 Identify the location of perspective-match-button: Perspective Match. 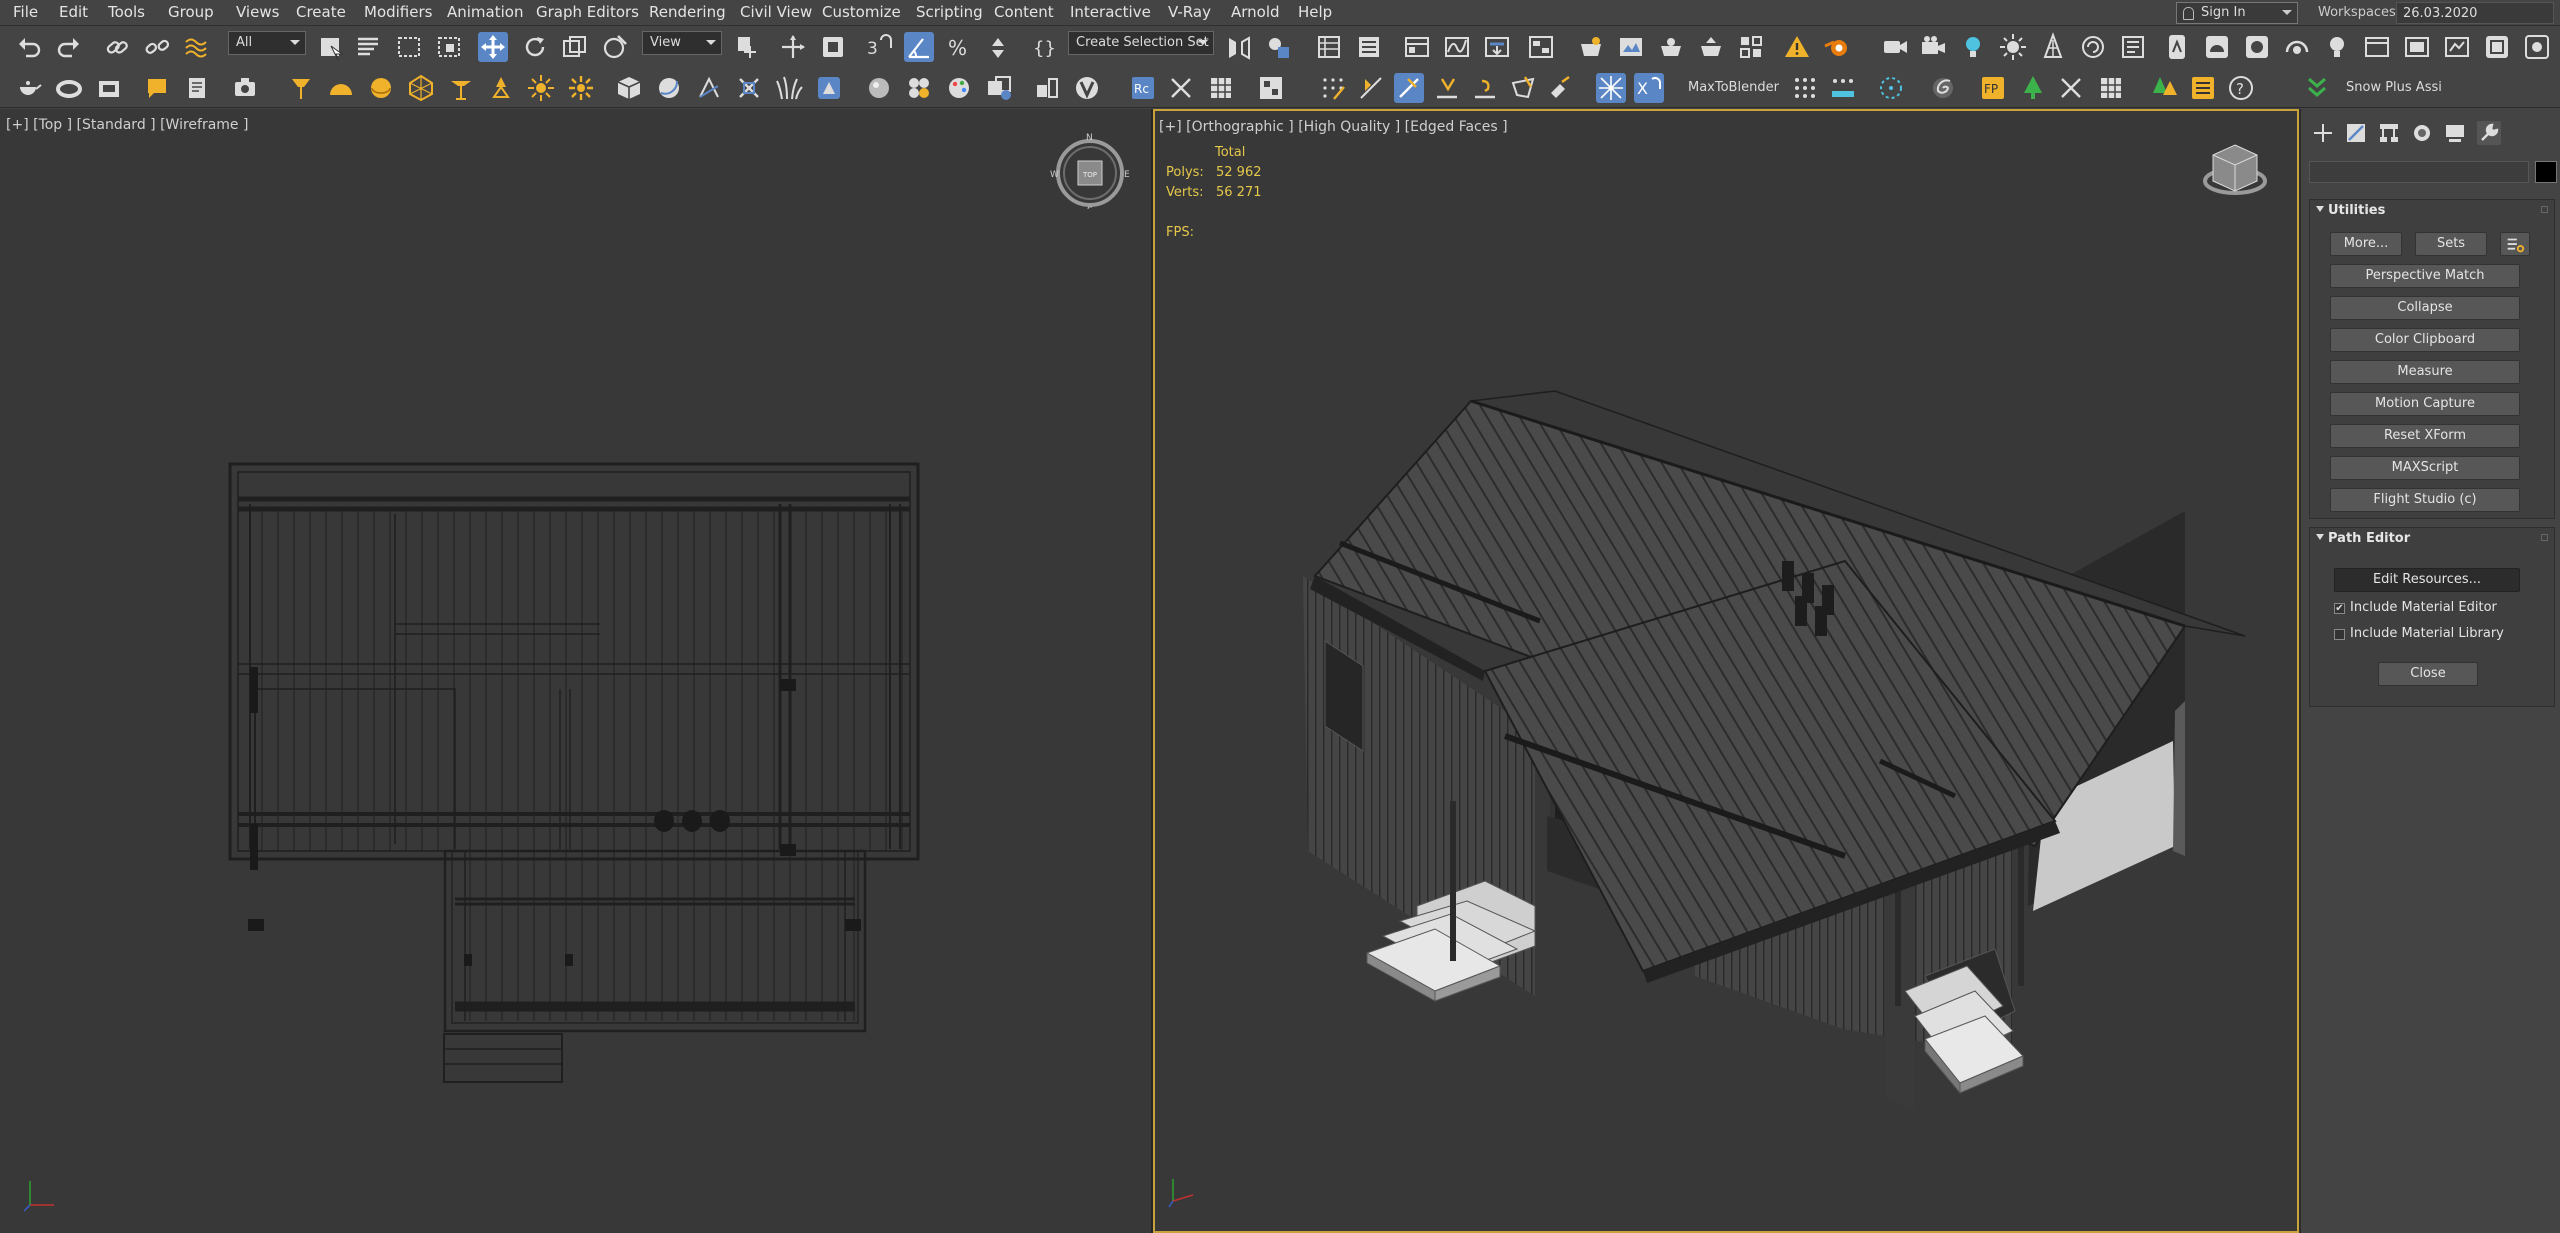
(2425, 276).